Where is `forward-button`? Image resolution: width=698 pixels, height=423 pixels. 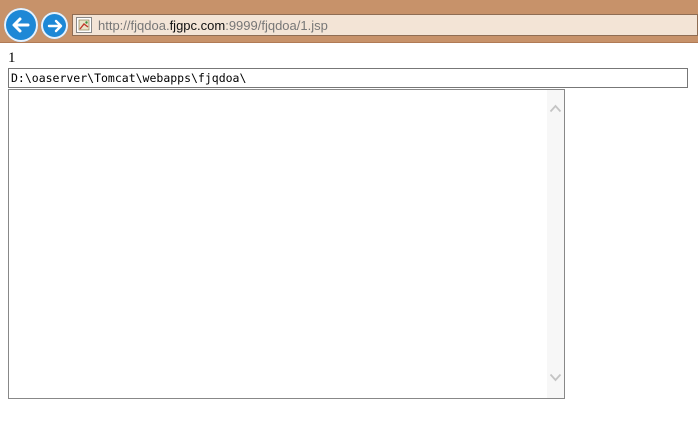
forward-button is located at coordinates (54, 25).